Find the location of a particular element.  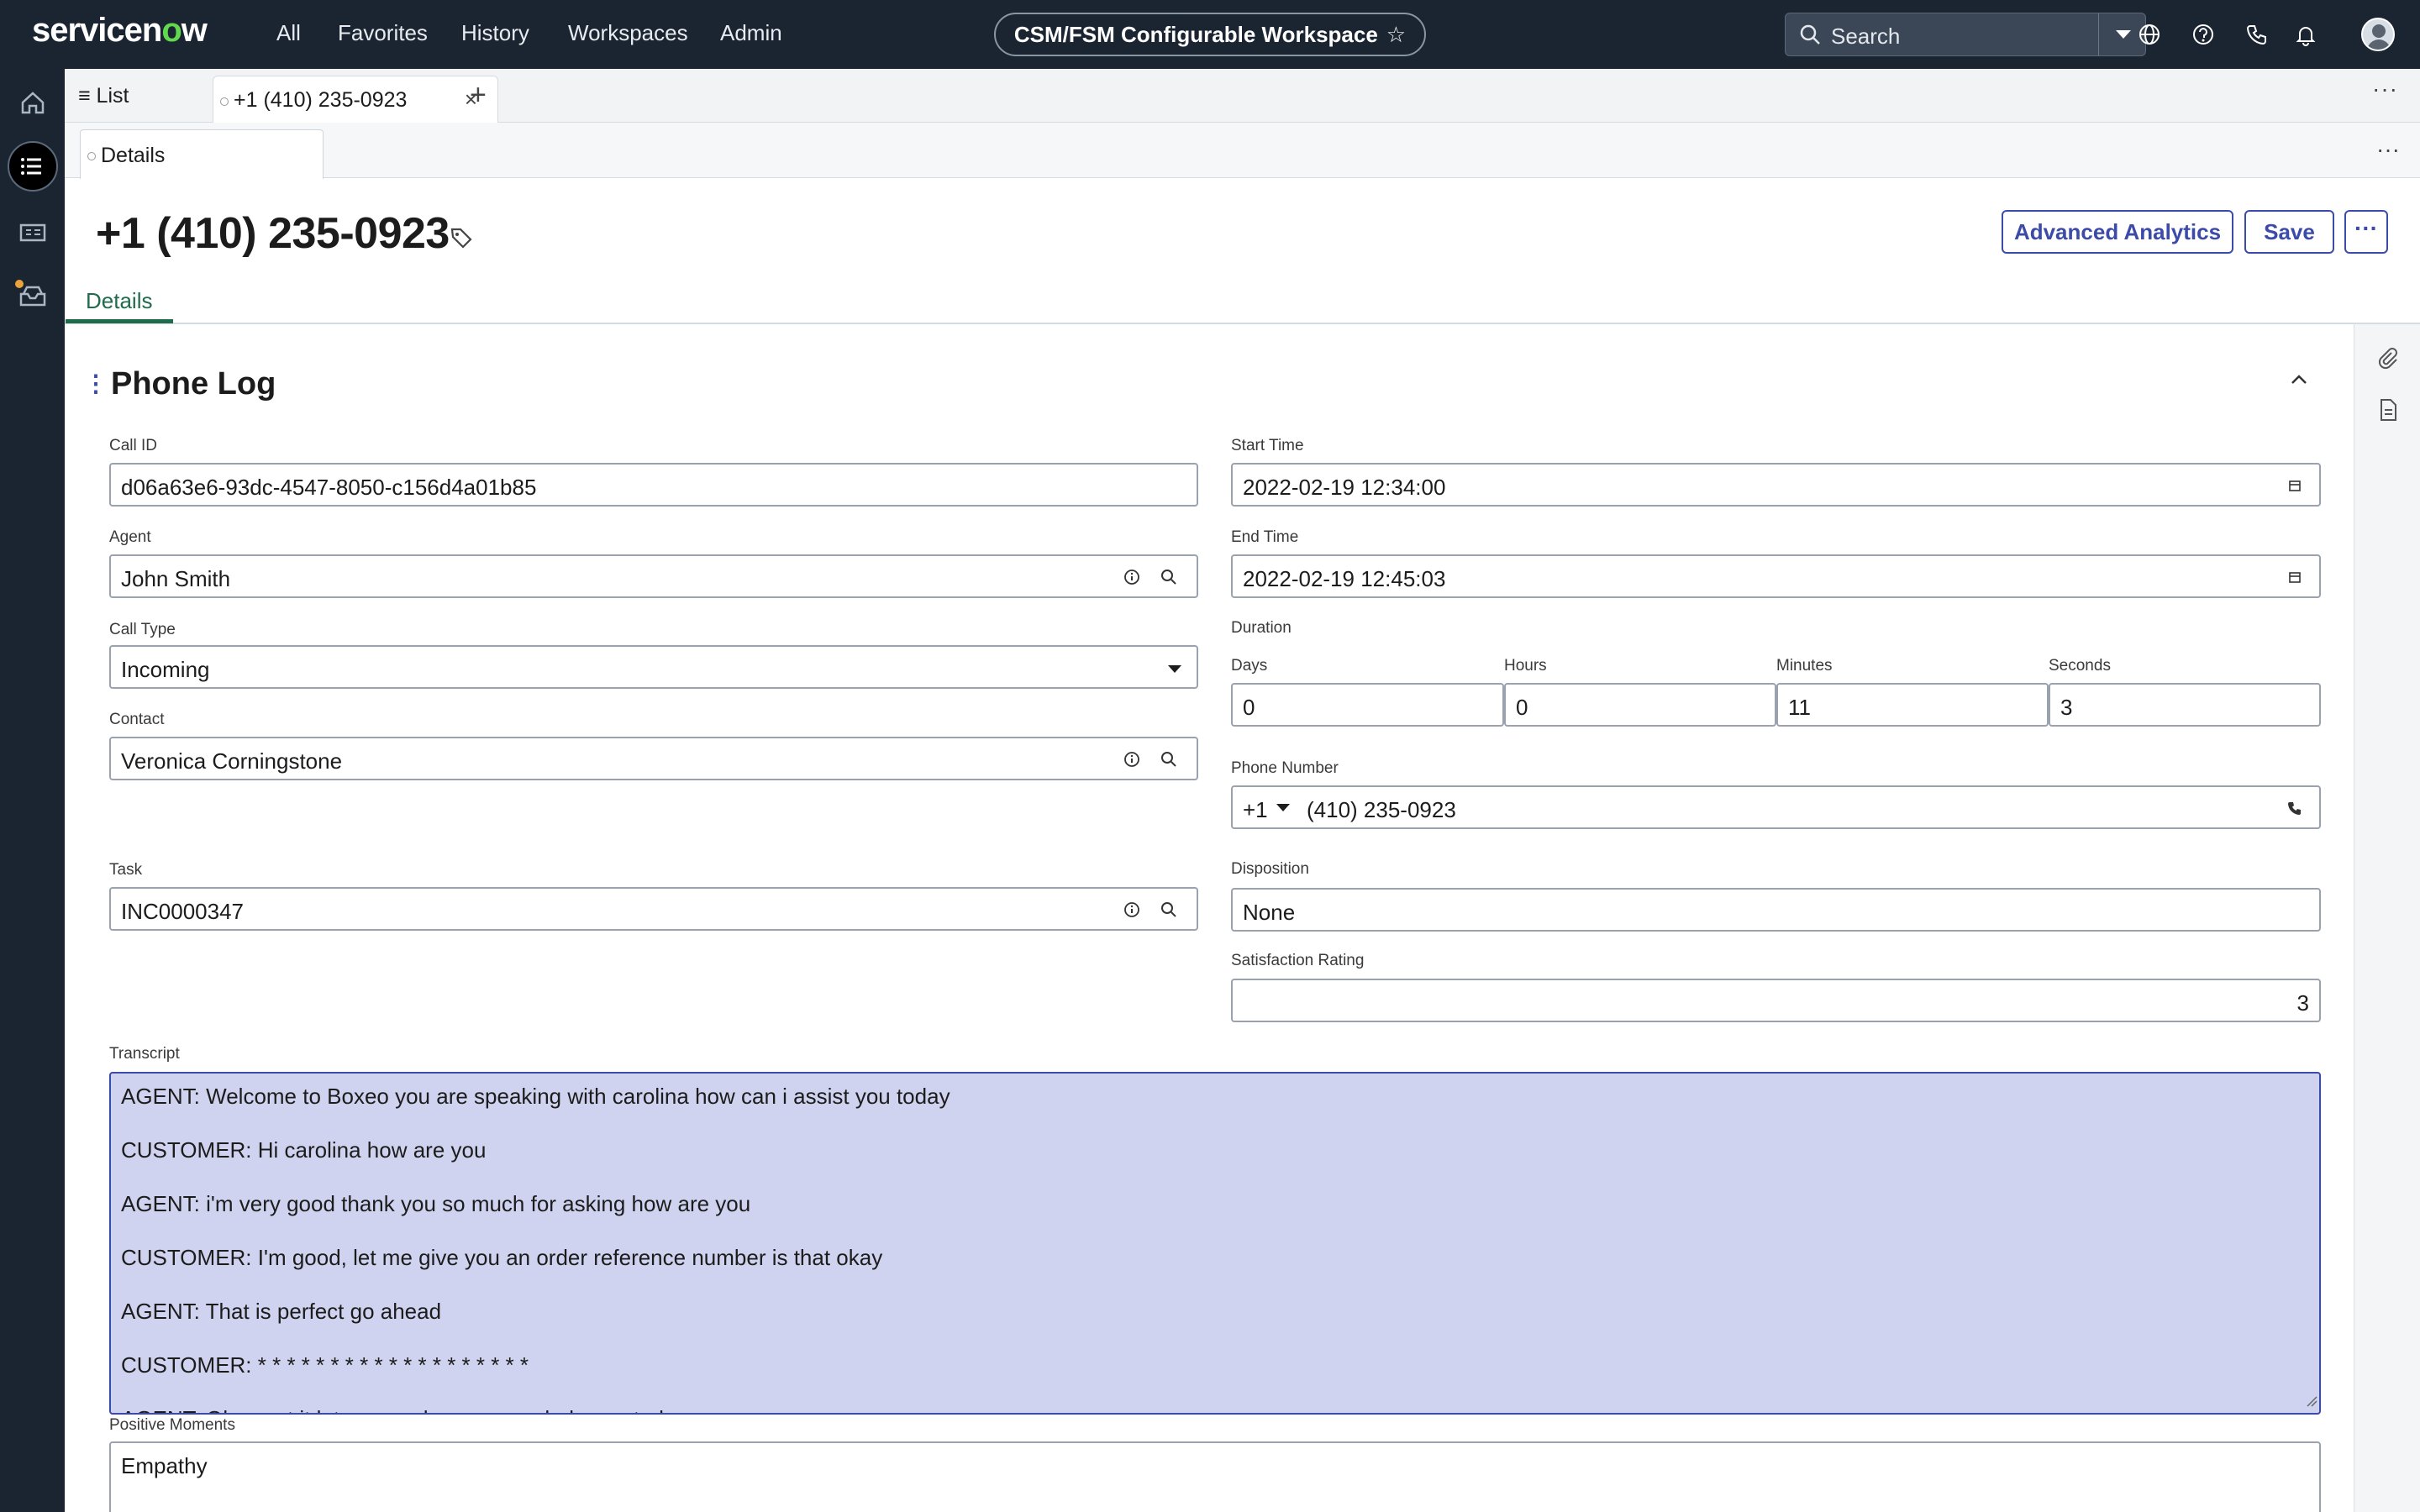

transcript-label: Transcript is located at coordinates (144, 1054).